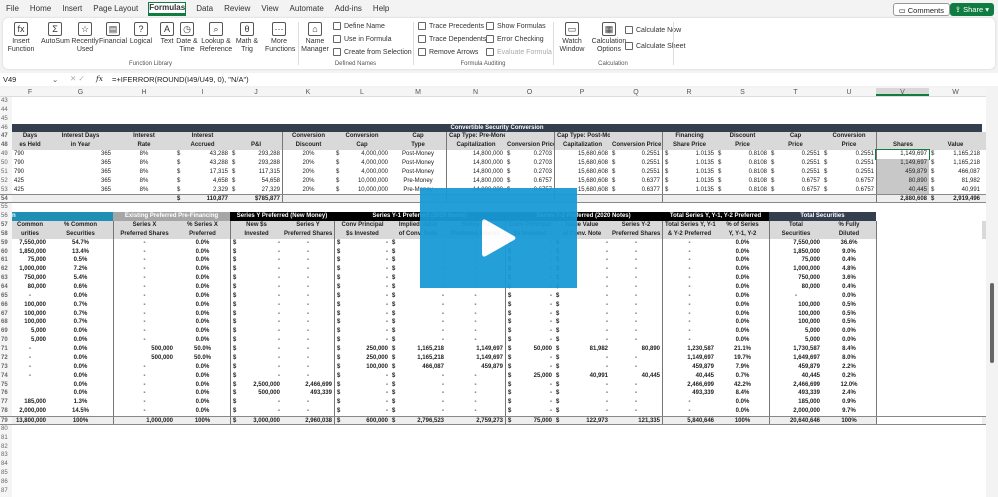 This screenshot has height=497, width=998. Describe the element at coordinates (80, 252) in the screenshot. I see `cell: 13.4%` at that location.